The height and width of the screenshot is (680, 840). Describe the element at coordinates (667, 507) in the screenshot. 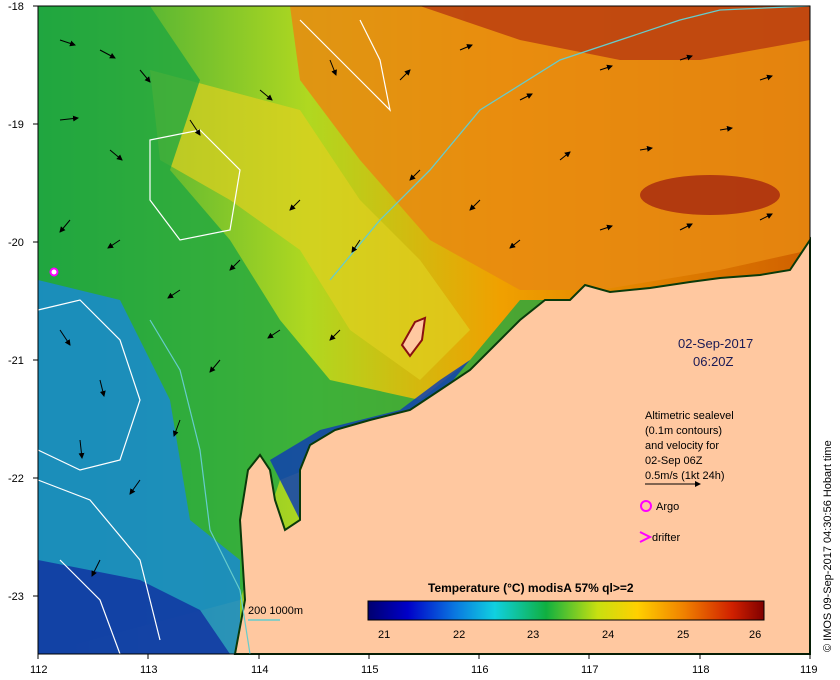

I see `argo-legend-label: Argo` at that location.